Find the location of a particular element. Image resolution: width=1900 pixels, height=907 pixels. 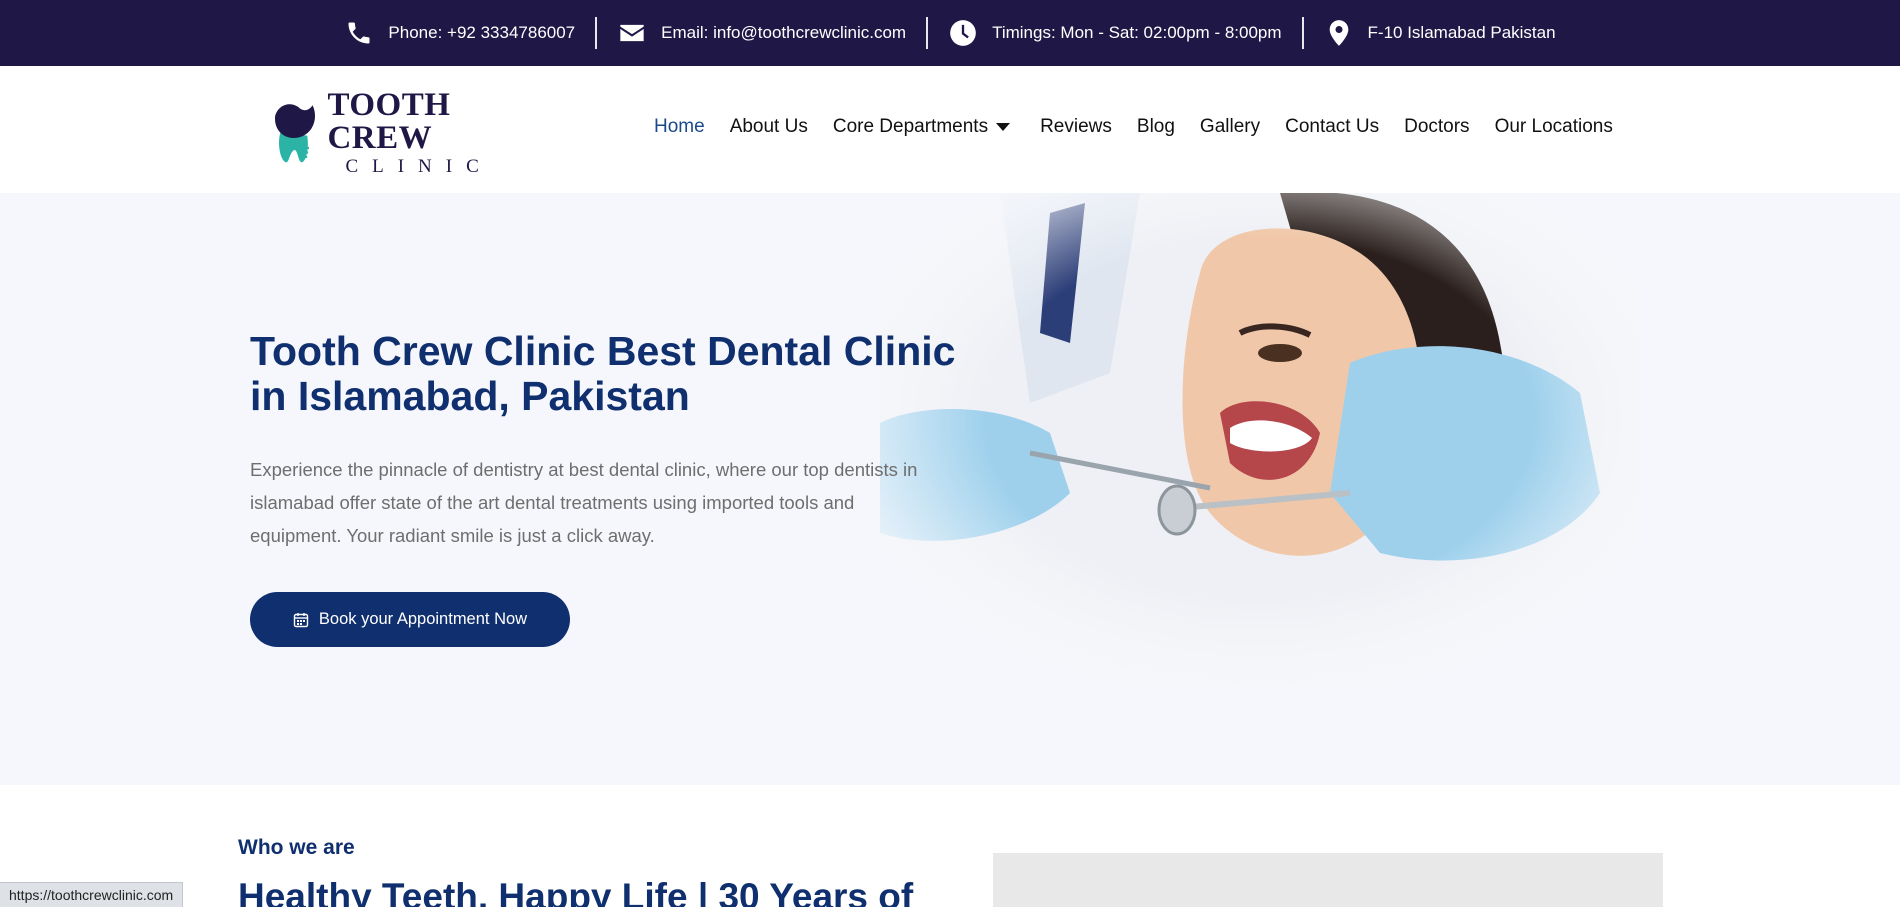

nav-core-label: Core Departments is located at coordinates (910, 126).